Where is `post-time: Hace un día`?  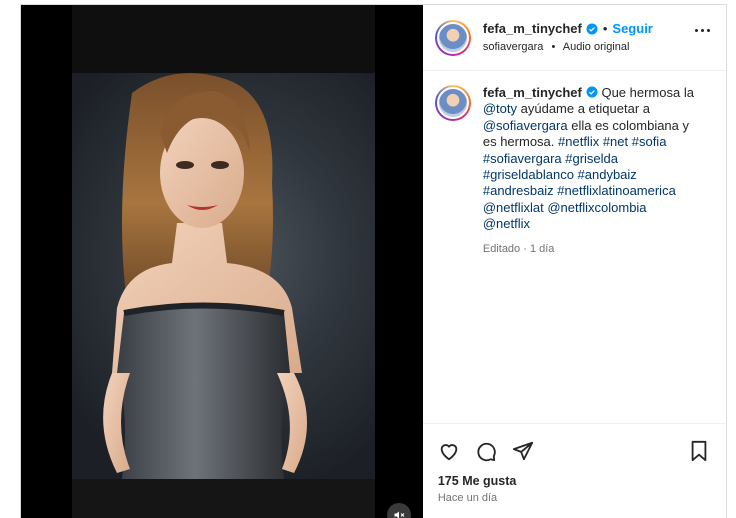 post-time: Hace un día is located at coordinates (467, 498).